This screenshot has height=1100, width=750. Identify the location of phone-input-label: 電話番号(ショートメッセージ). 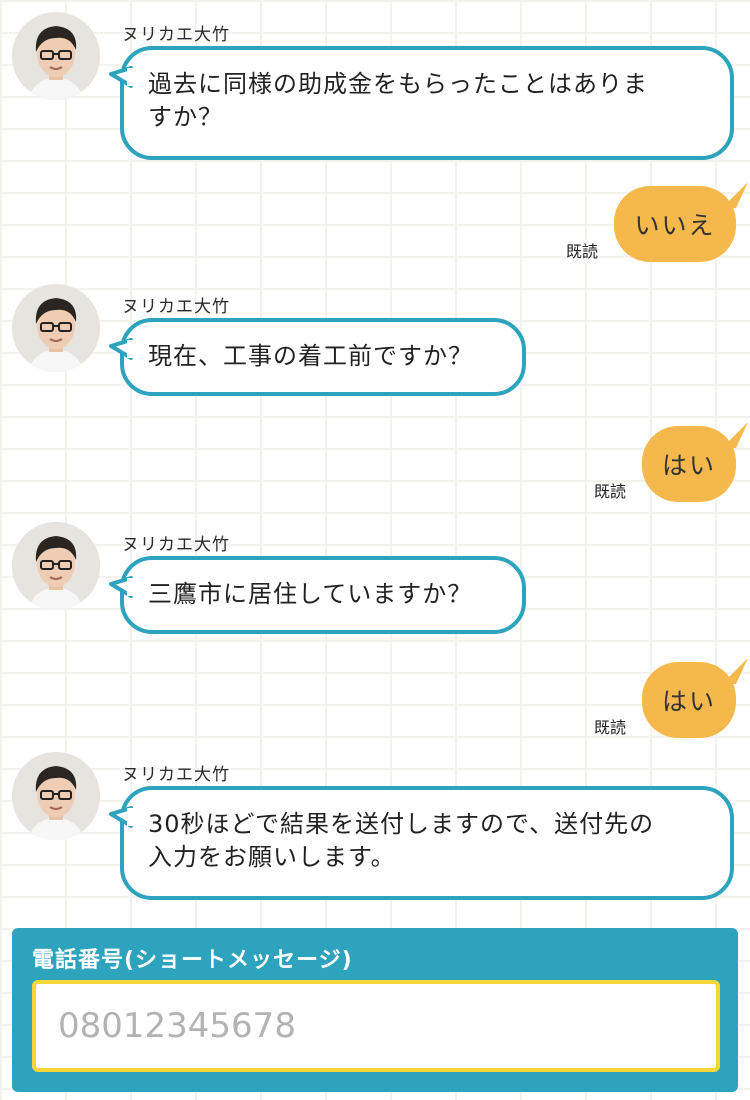
(192, 960).